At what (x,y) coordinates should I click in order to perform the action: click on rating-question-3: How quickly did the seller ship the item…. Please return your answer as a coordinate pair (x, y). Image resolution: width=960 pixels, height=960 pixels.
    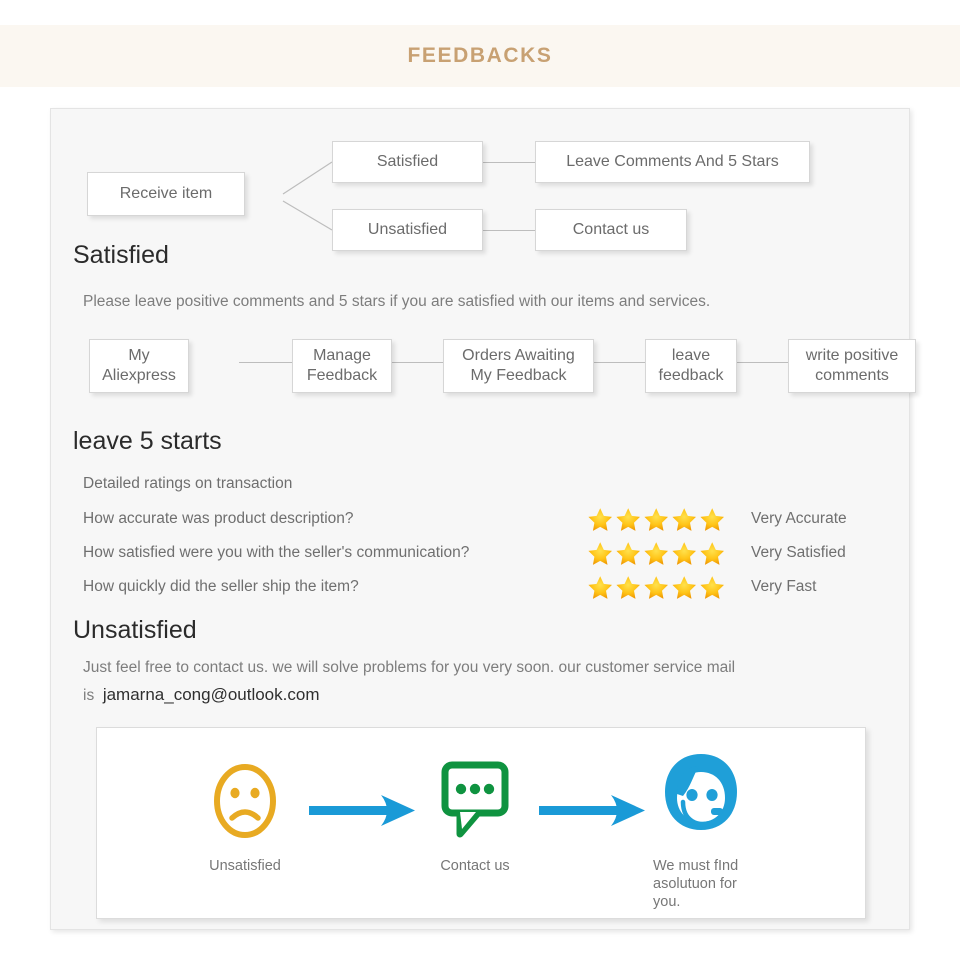
    Looking at the image, I should click on (221, 586).